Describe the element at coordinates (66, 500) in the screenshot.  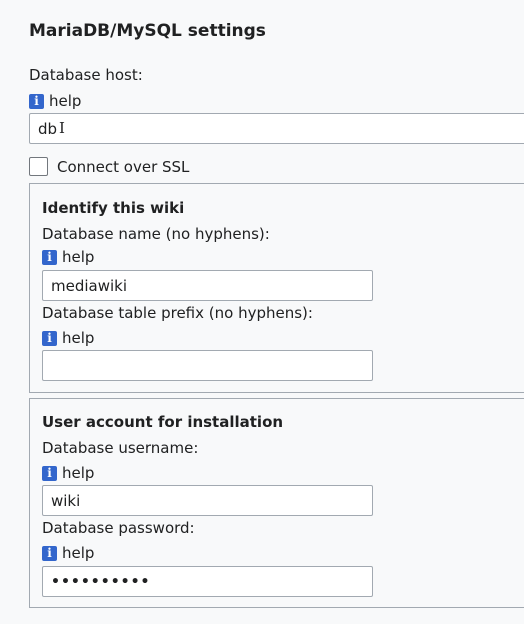
I see `database-username-value: wiki` at that location.